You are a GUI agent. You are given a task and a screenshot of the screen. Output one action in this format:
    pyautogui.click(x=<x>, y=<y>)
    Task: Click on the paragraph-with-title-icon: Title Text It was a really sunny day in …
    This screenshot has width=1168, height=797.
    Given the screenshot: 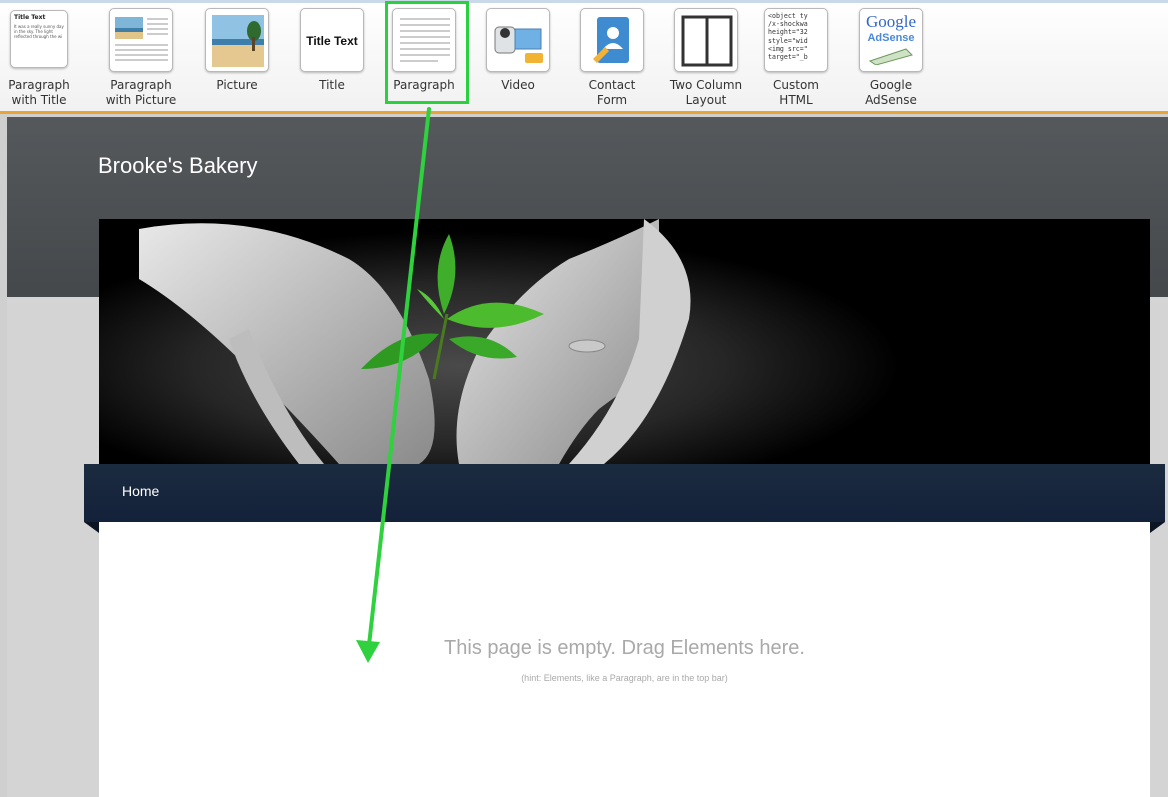 What is the action you would take?
    pyautogui.click(x=39, y=39)
    